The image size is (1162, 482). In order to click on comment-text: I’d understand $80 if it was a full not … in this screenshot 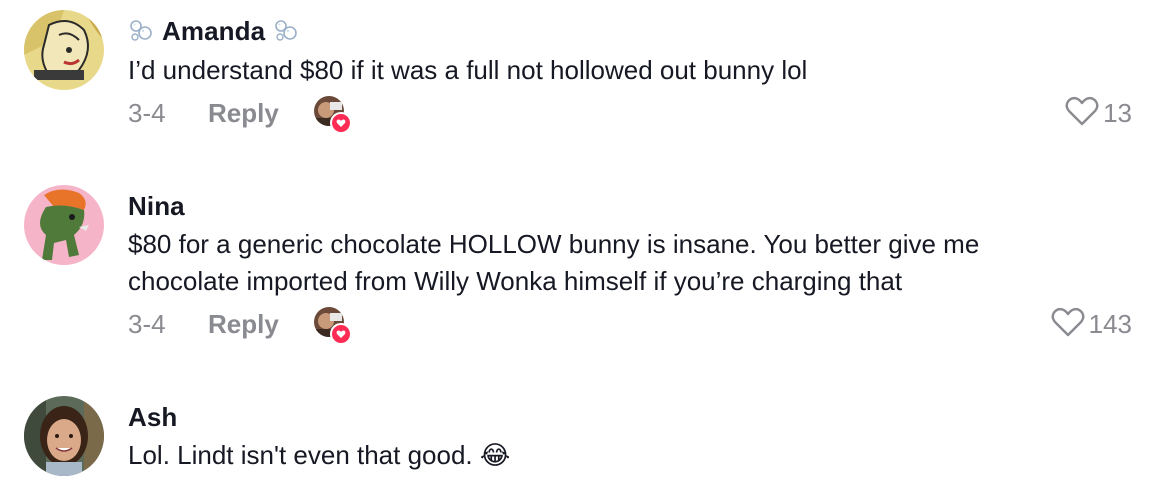, I will do `click(628, 70)`.